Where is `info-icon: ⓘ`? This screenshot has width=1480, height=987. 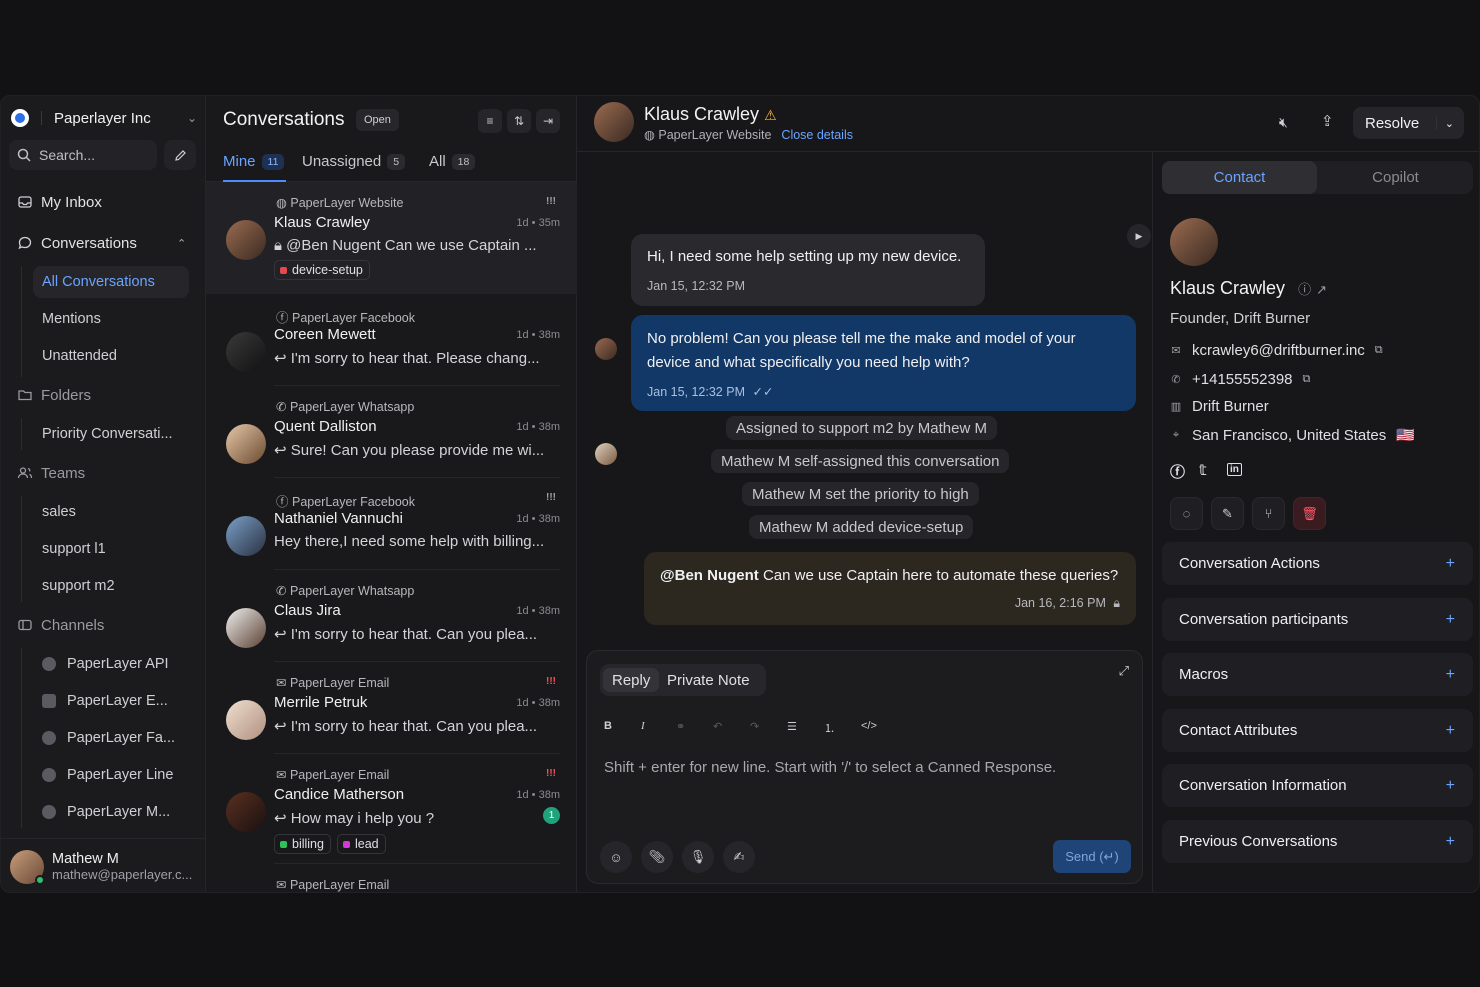
info-icon: ⓘ is located at coordinates (1304, 289).